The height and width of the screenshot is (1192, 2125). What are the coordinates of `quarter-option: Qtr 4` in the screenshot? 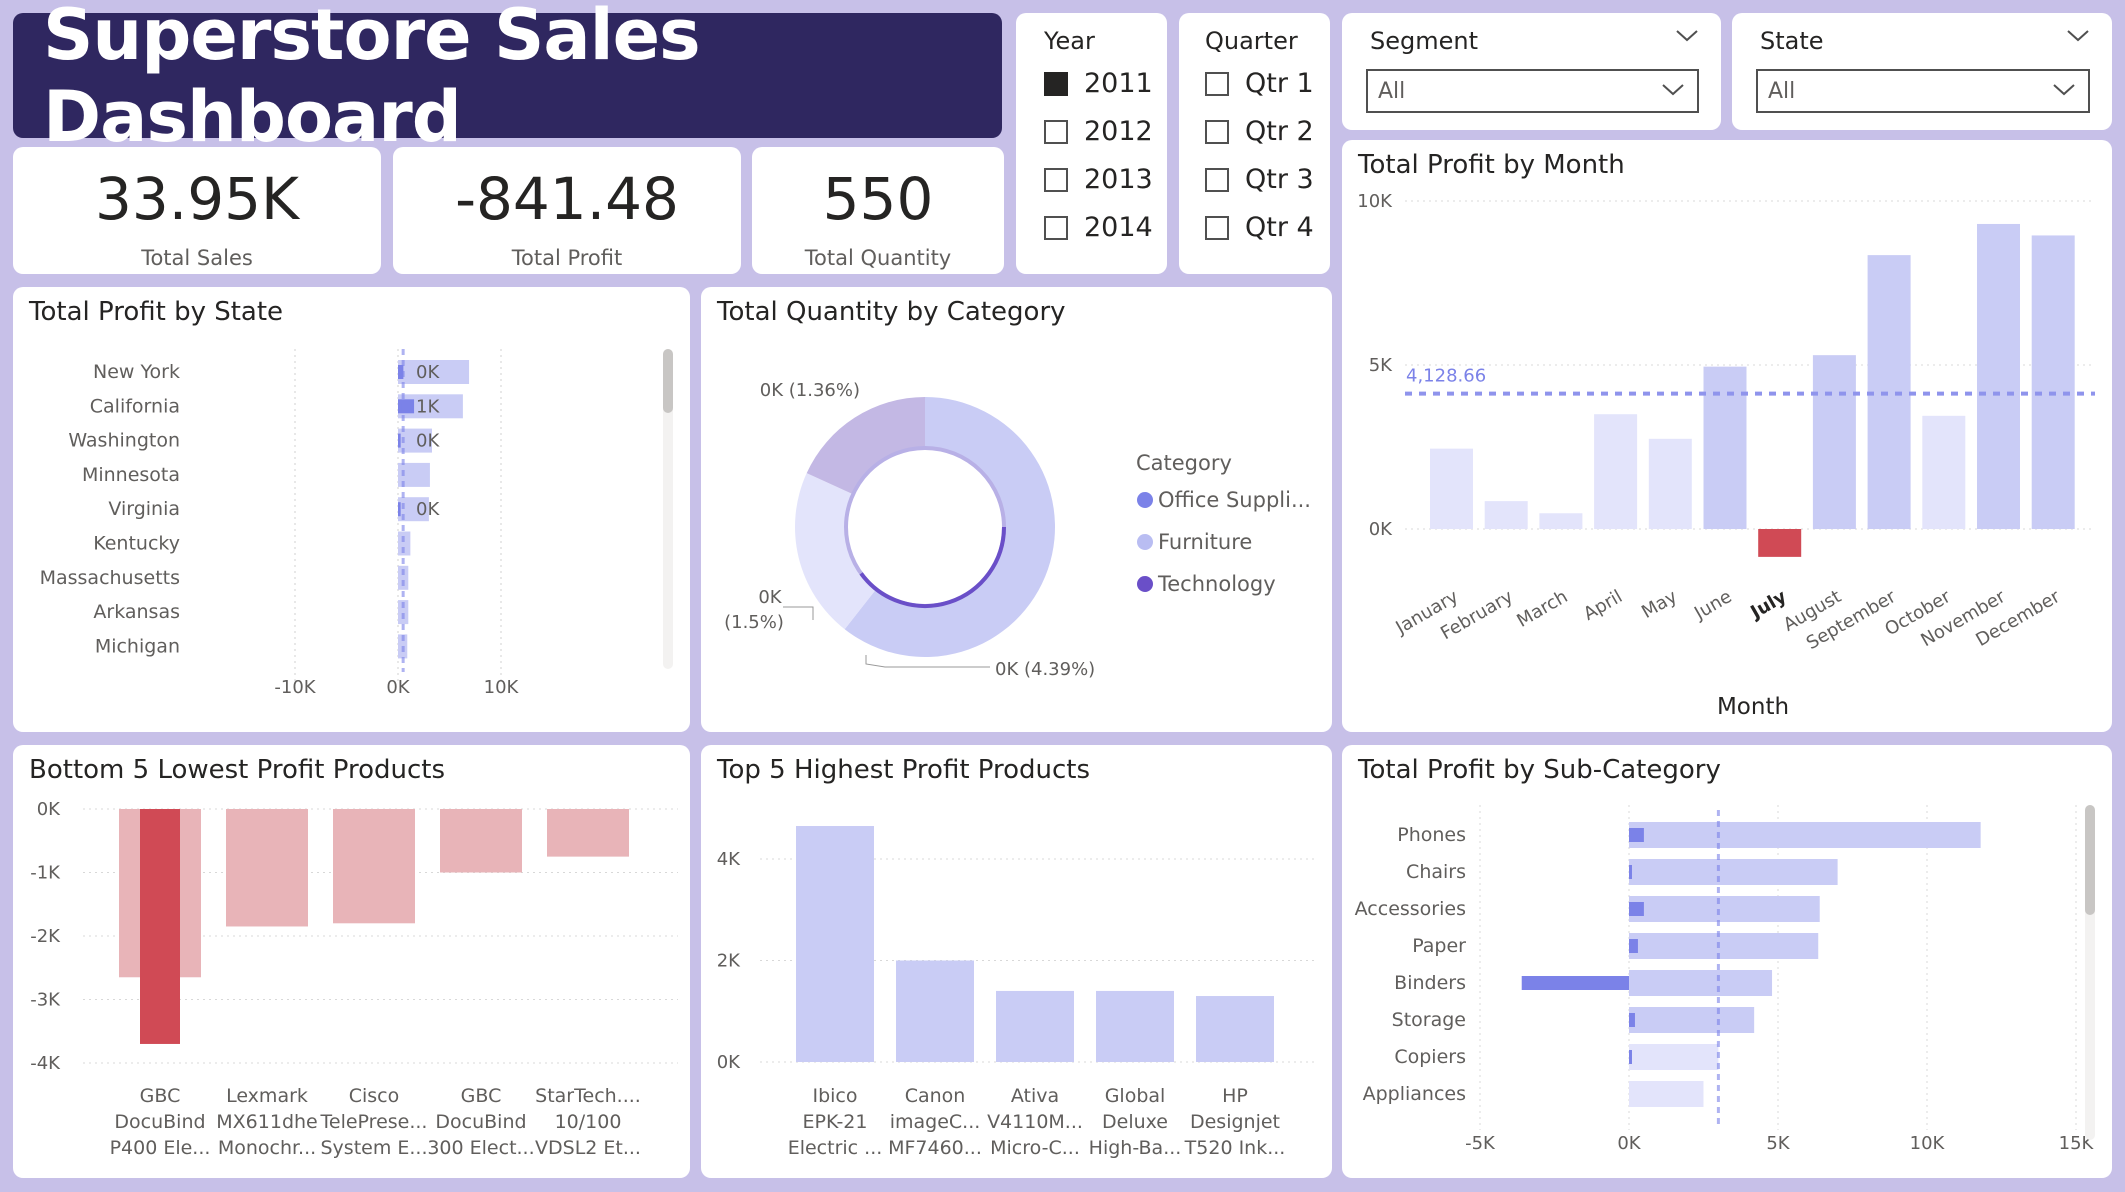 It's located at (1259, 227).